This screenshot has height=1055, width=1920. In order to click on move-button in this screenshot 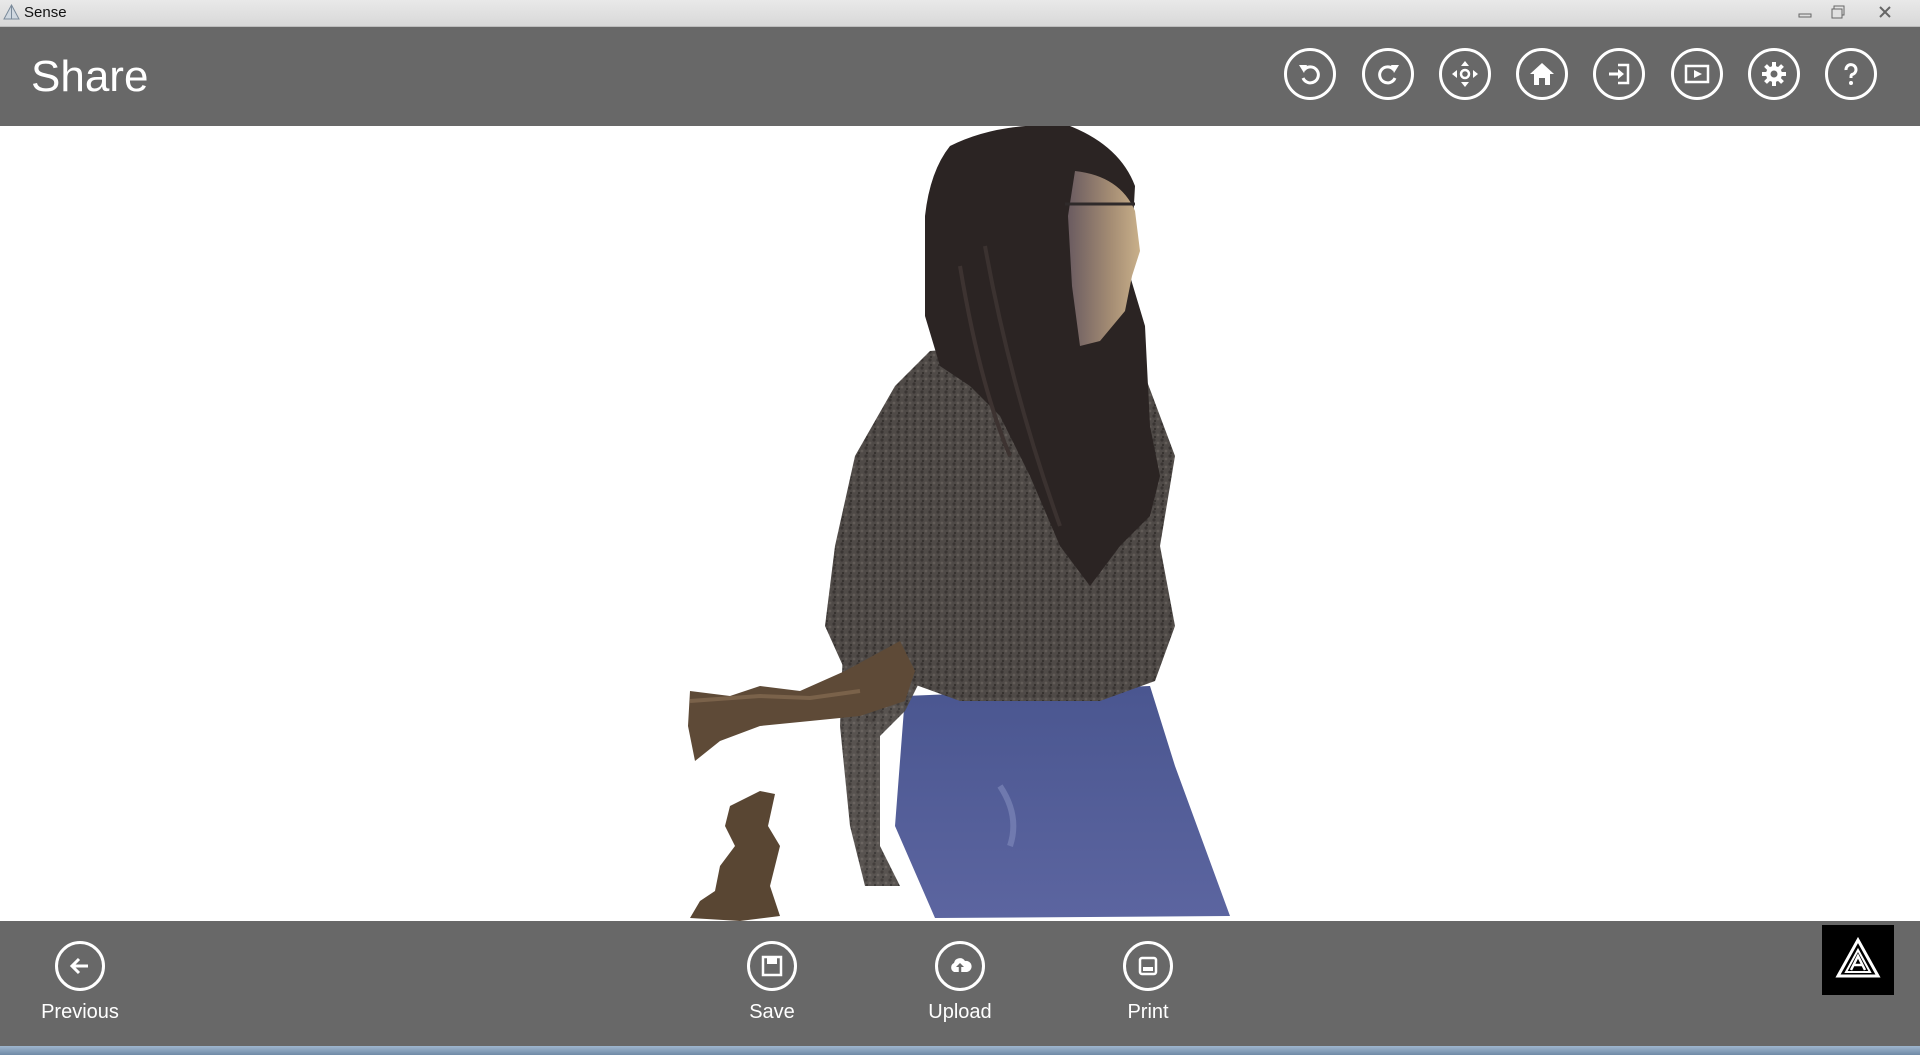, I will do `click(1465, 74)`.